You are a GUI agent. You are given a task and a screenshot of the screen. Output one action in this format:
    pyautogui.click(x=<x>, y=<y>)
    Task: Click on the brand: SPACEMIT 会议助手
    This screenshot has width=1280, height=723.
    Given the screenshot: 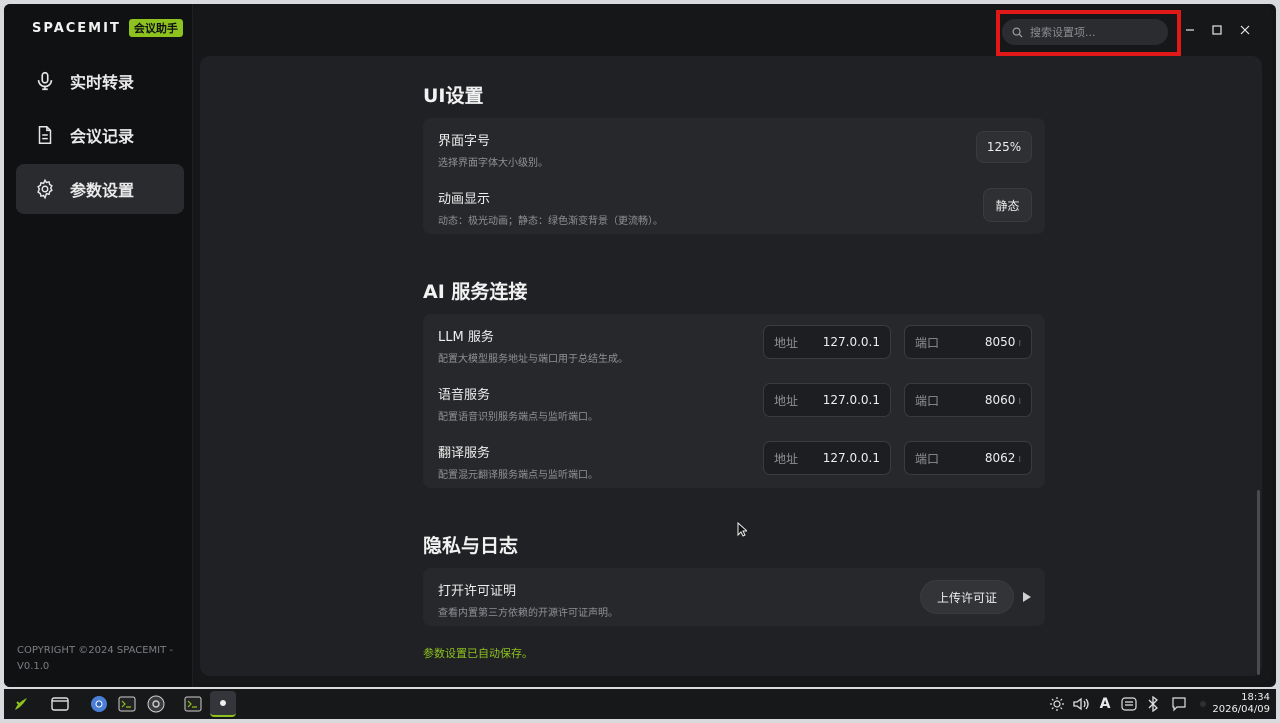 What is the action you would take?
    pyautogui.click(x=107, y=28)
    